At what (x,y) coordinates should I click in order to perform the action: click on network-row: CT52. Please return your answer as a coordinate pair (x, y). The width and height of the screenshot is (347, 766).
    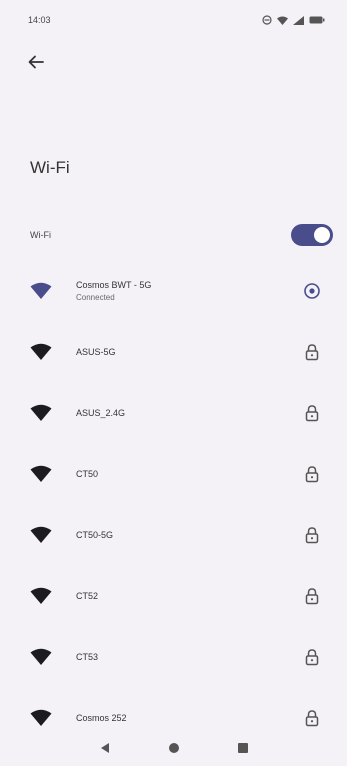
    Looking at the image, I should click on (173, 595).